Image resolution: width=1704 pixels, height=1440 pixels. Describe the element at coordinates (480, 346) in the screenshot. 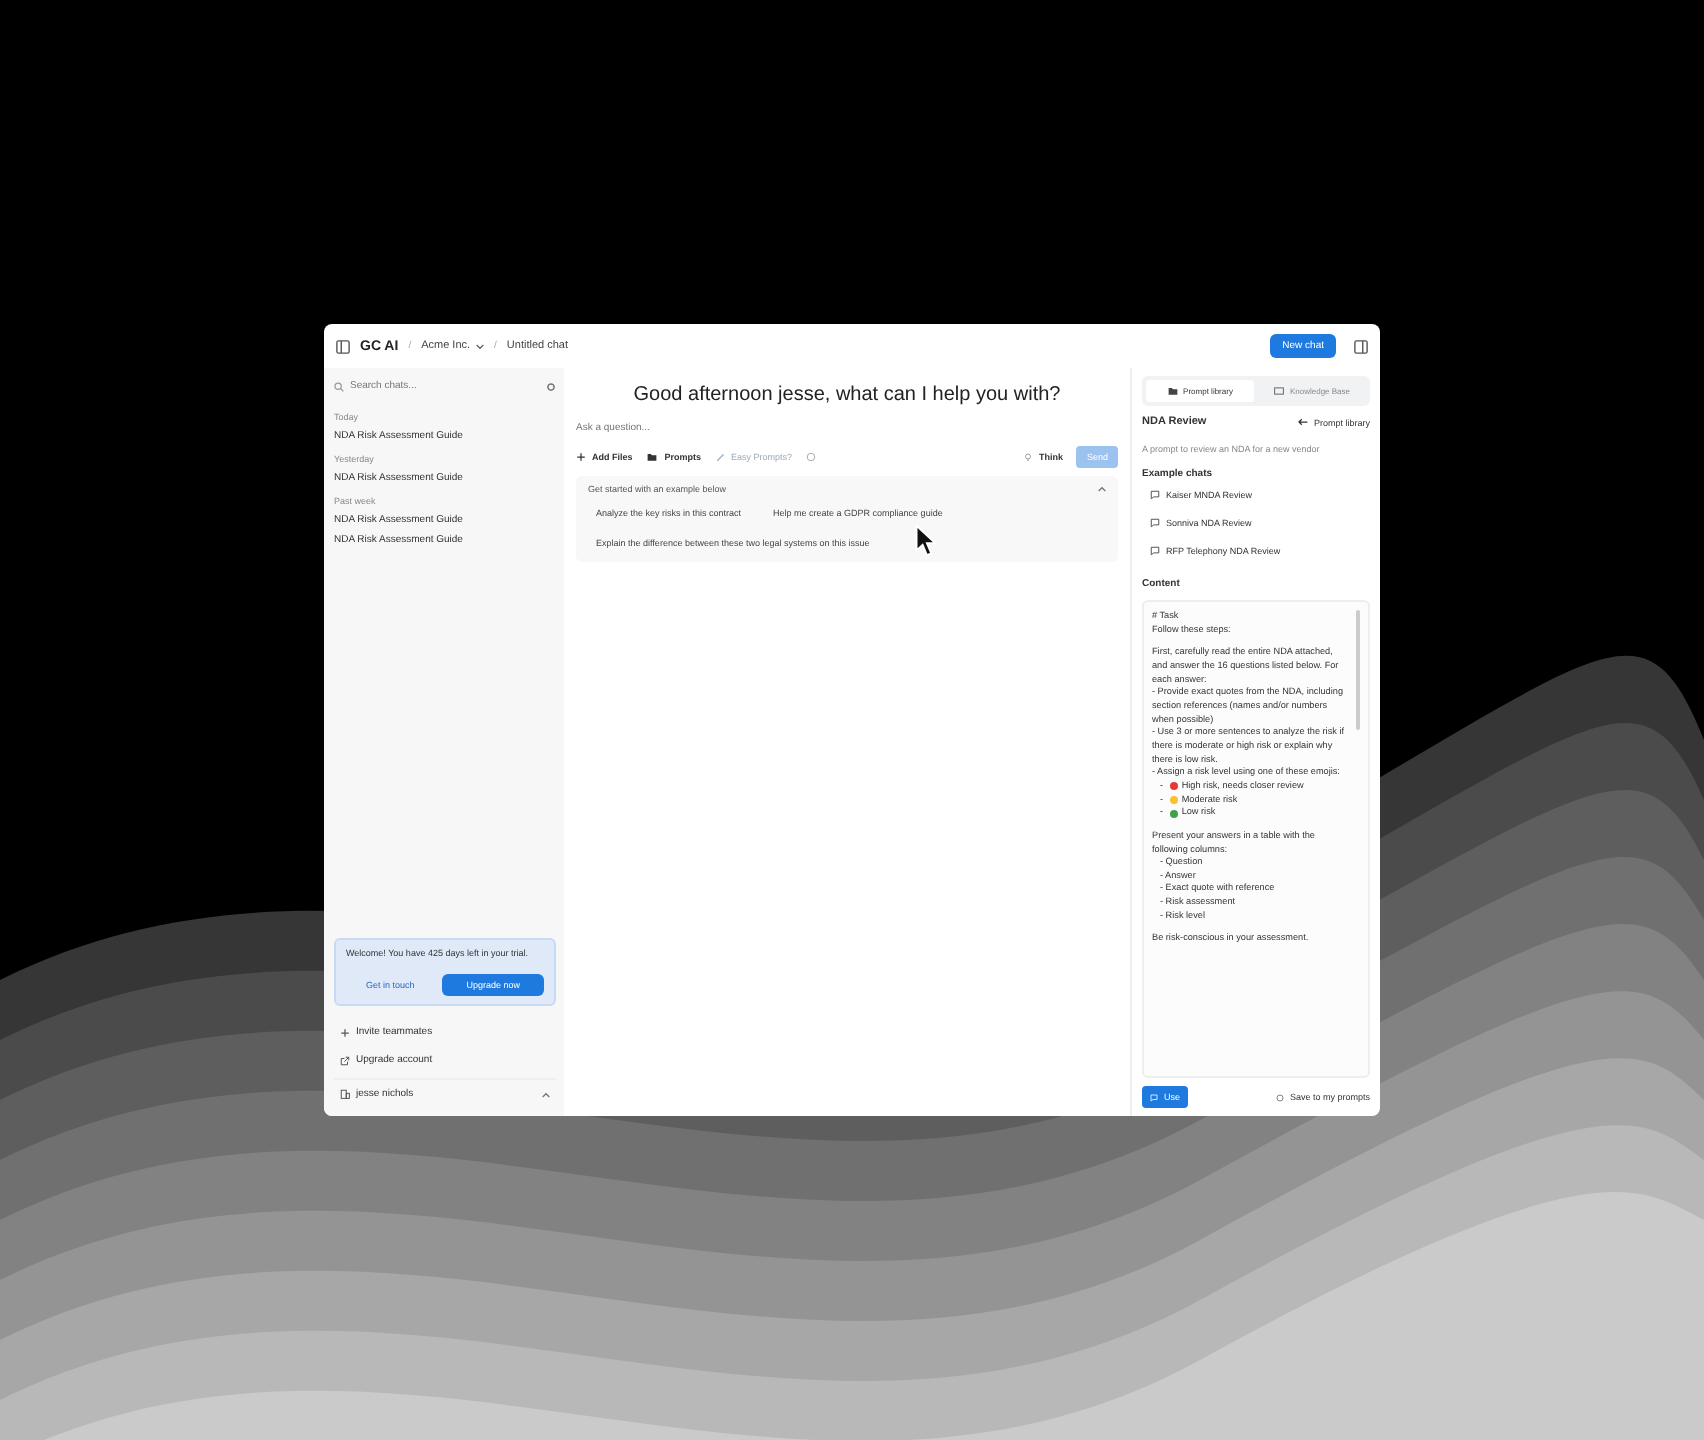

I see `caret-icon` at that location.